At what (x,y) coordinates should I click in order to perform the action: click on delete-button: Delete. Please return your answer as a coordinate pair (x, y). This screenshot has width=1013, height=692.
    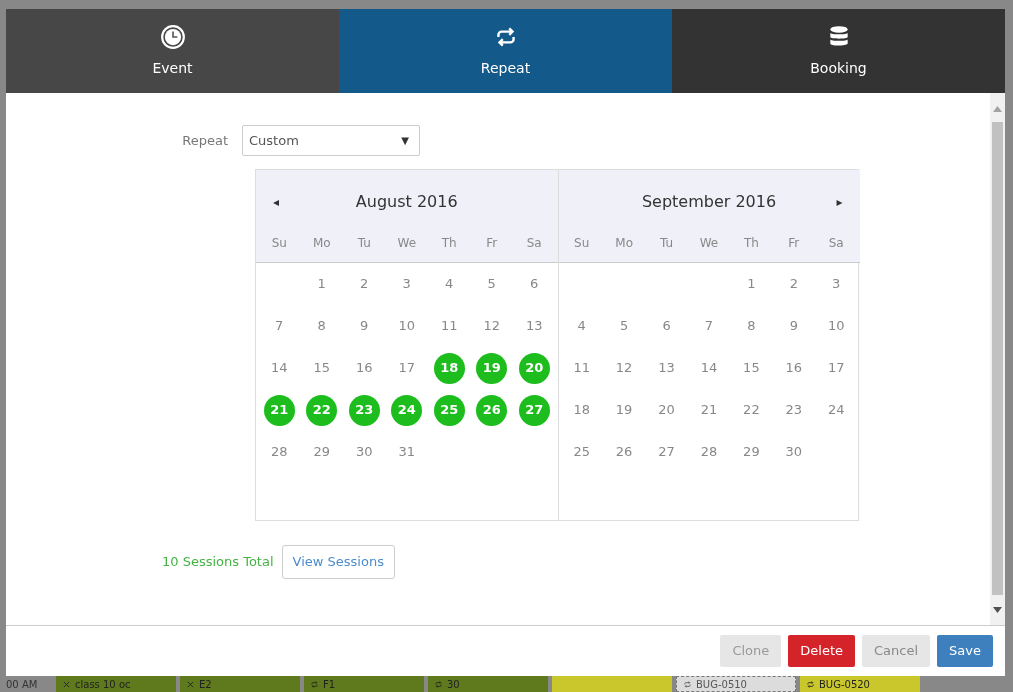
    Looking at the image, I should click on (822, 651).